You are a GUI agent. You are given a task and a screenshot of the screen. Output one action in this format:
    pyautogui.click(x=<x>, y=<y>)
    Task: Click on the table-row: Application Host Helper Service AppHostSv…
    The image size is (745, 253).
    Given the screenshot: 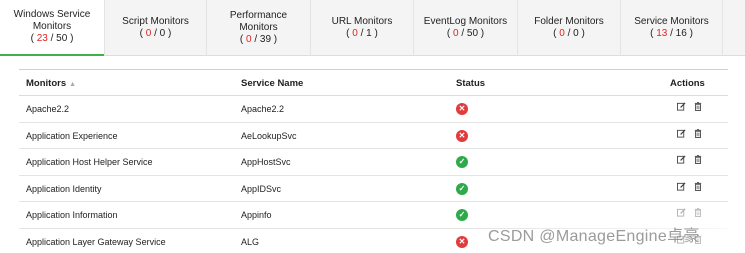 What is the action you would take?
    pyautogui.click(x=373, y=162)
    